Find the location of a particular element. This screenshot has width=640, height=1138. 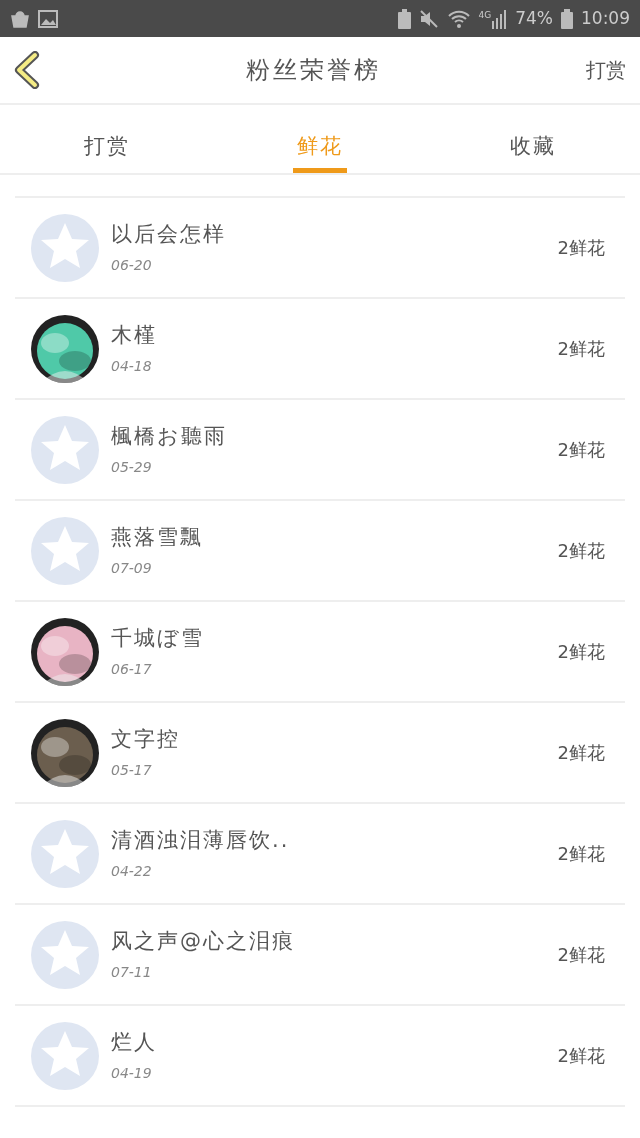

tab: 打赏 is located at coordinates (106, 141).